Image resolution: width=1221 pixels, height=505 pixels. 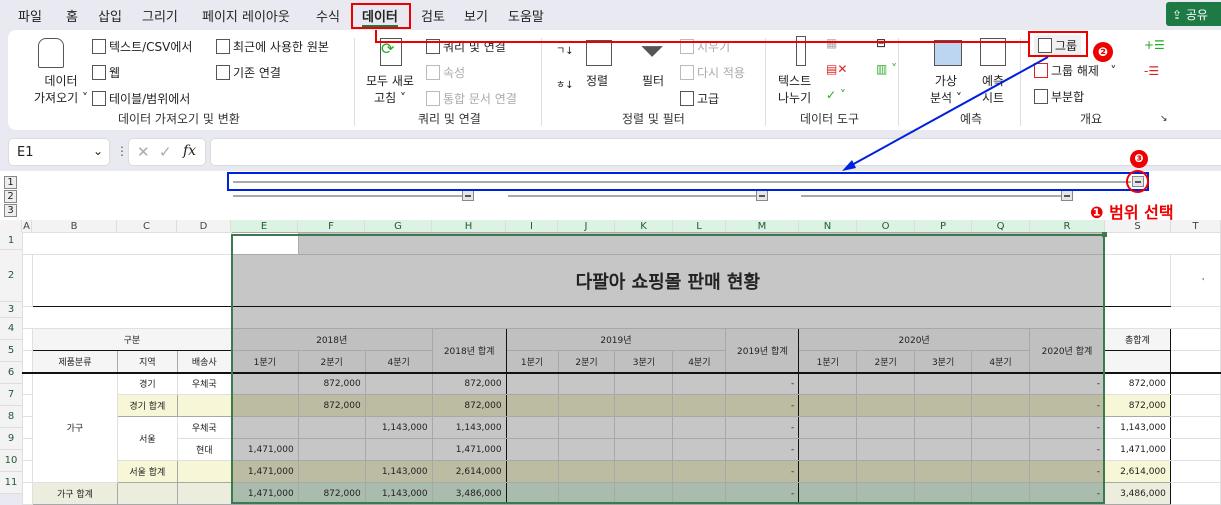 What do you see at coordinates (469, 471) in the screenshot?
I see `cell-value-h: 2,614,000` at bounding box center [469, 471].